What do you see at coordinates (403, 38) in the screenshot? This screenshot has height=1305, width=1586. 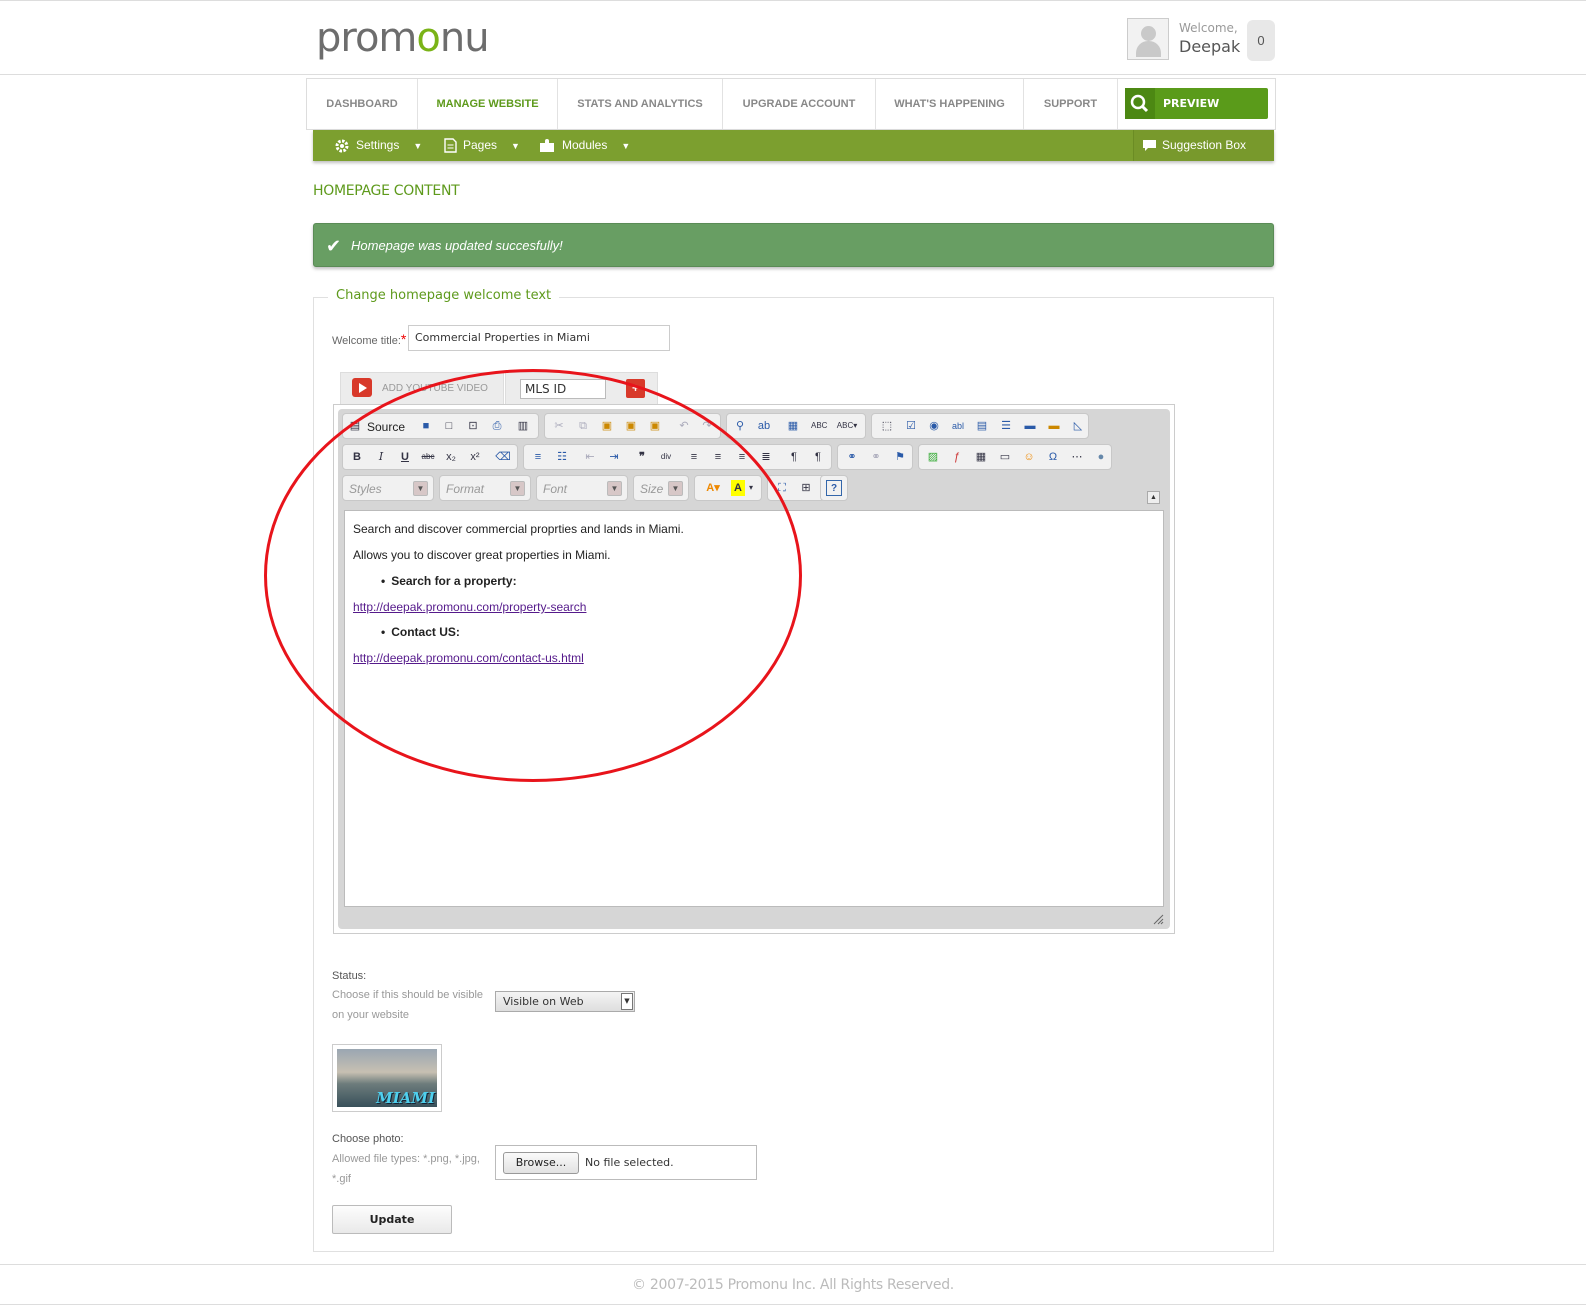 I see `promonu-logo: promonu` at bounding box center [403, 38].